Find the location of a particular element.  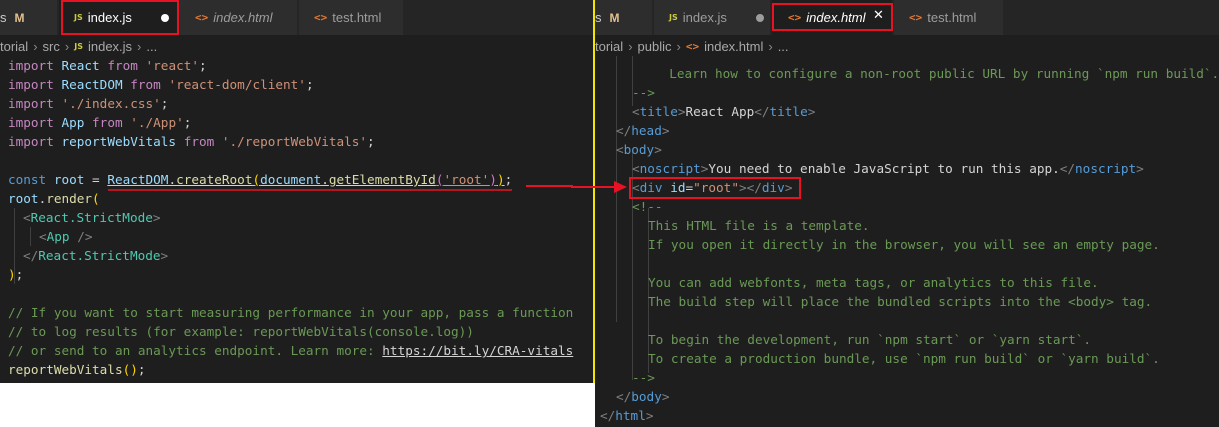

arrow-annotation is located at coordinates (367, 187).